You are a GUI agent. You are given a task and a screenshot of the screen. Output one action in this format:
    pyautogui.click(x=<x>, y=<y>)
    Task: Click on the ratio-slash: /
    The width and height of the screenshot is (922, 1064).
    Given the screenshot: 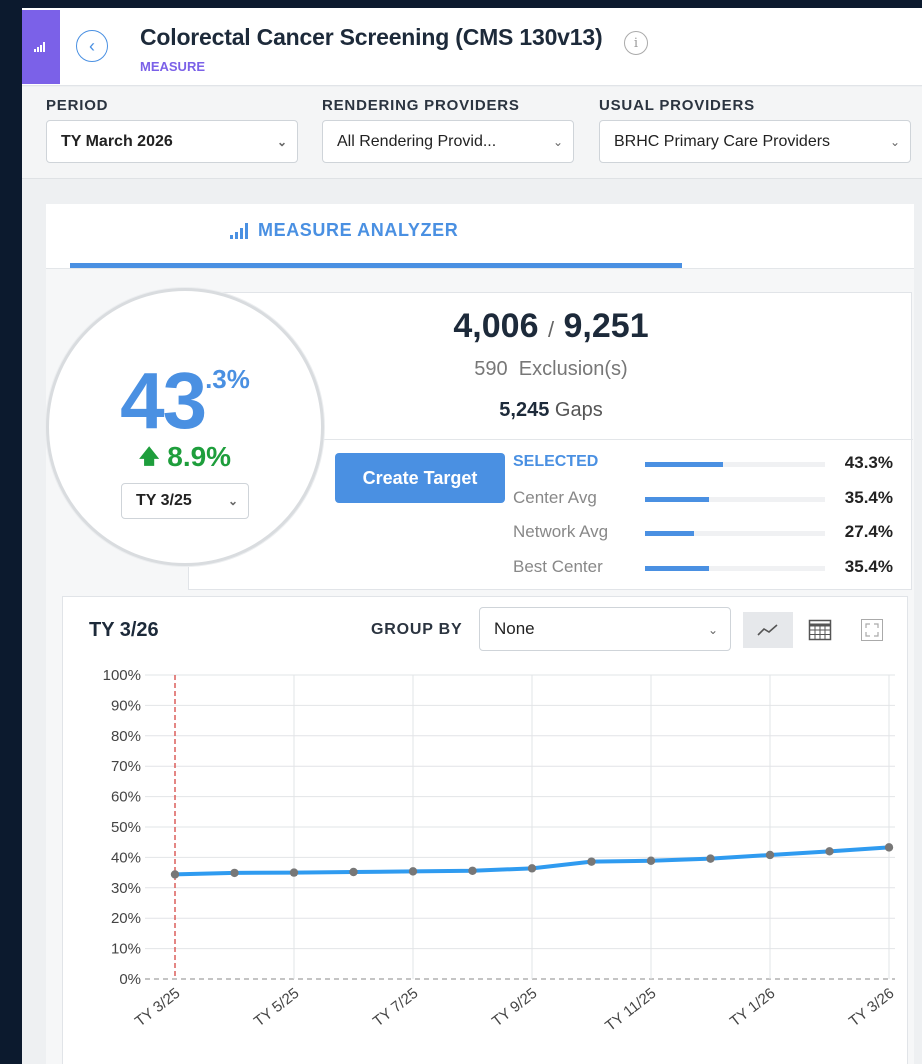 What is the action you would take?
    pyautogui.click(x=551, y=329)
    